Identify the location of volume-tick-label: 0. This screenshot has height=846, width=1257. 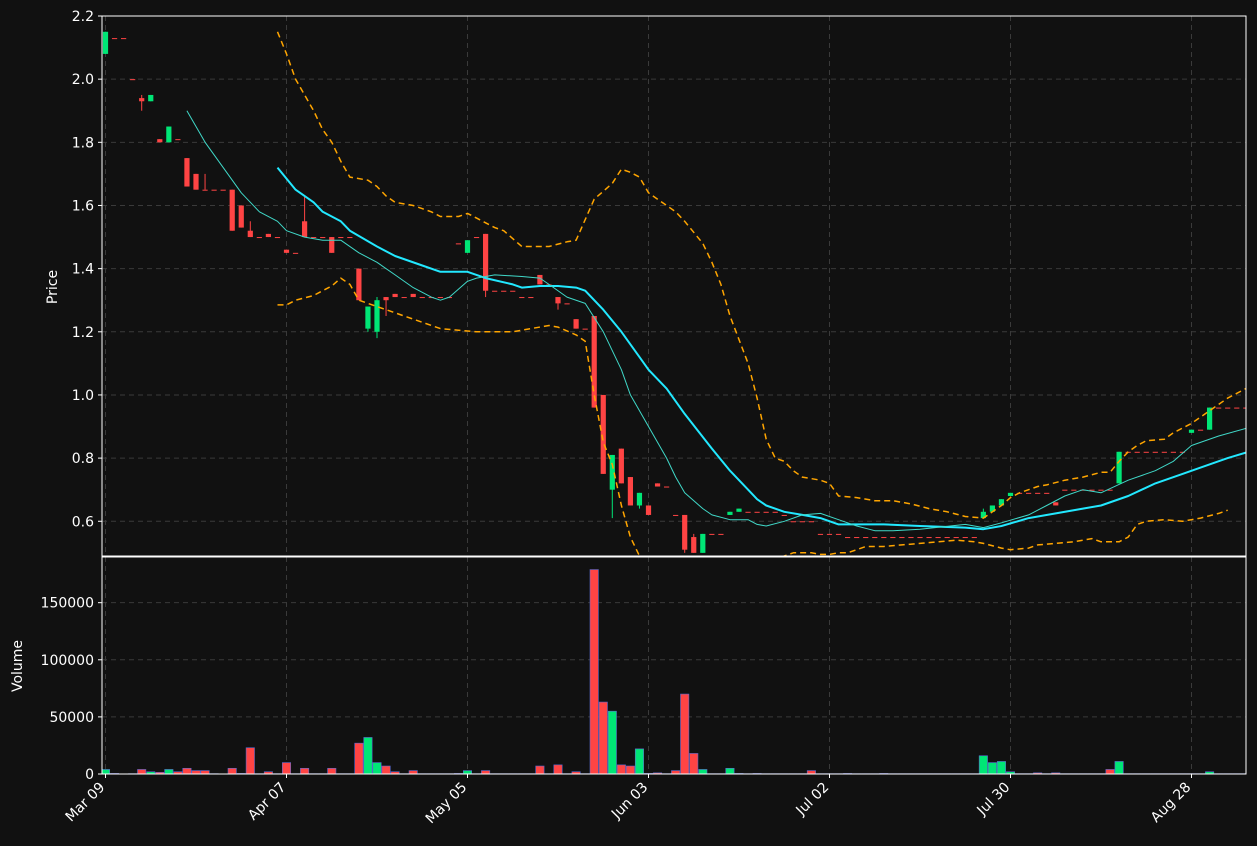
(89, 775).